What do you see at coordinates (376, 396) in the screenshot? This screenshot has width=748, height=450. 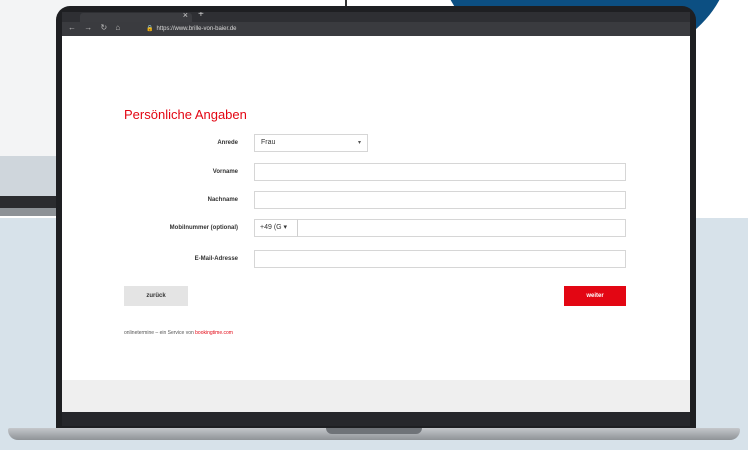 I see `page-footer-strip` at bounding box center [376, 396].